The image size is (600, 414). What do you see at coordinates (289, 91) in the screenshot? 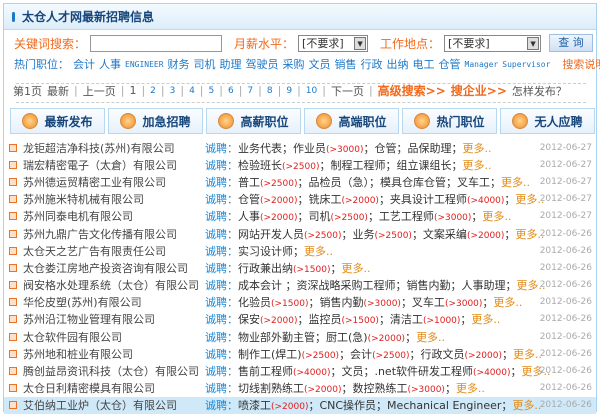
I see `page-link: 9` at bounding box center [289, 91].